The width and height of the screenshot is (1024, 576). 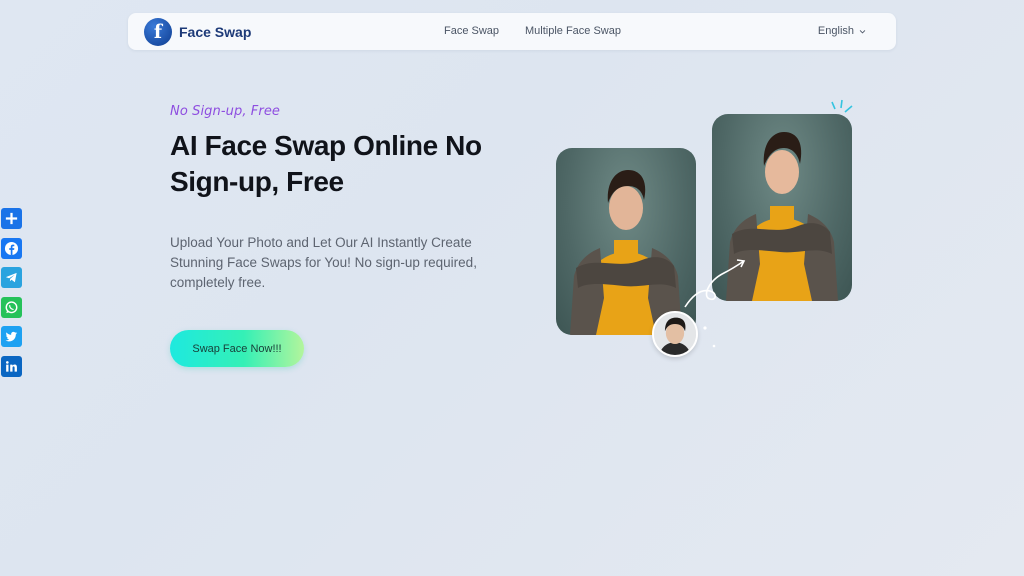 I want to click on face-source-image, so click(x=675, y=334).